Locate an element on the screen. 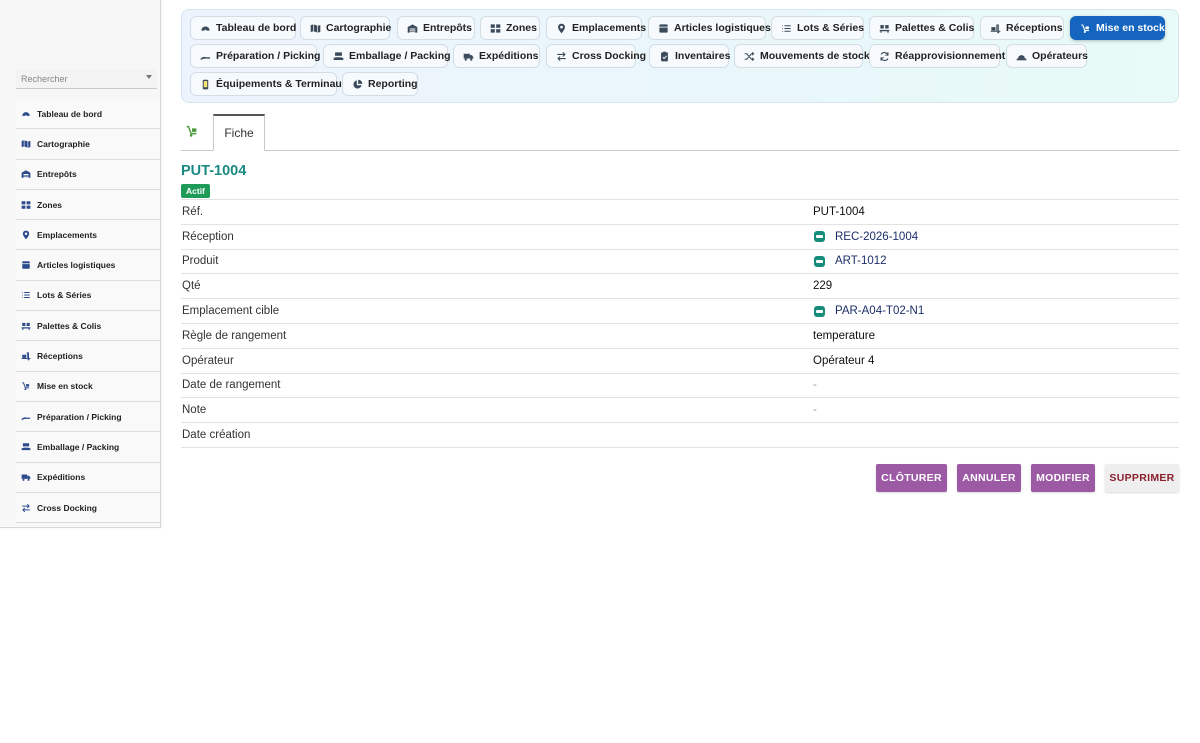 This screenshot has height=743, width=1200. sidebar-item-mise-en-stock: Mise en stock is located at coordinates (88, 386).